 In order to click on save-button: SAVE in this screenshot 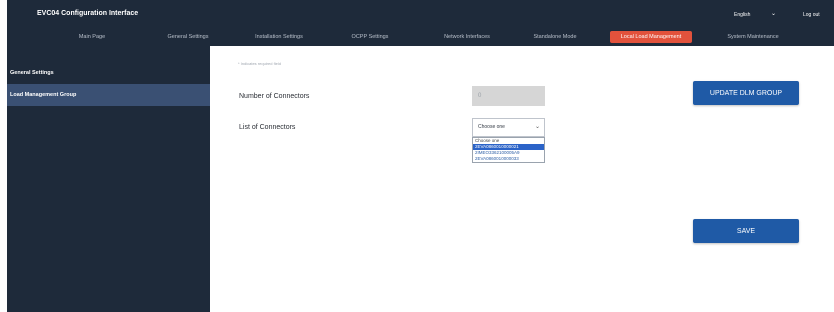, I will do `click(746, 231)`.